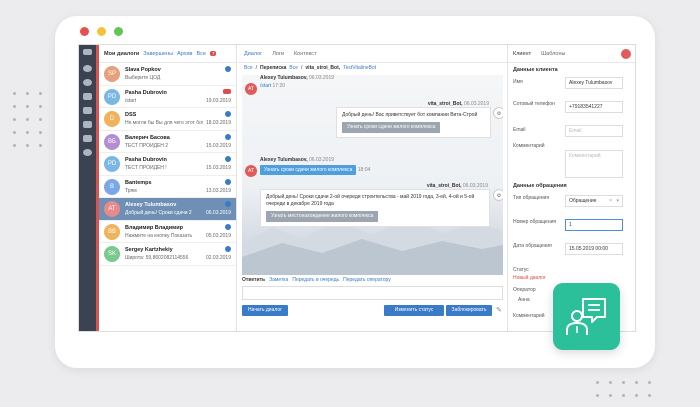  What do you see at coordinates (540, 186) in the screenshot?
I see `request-section-title: Данные обращения` at bounding box center [540, 186].